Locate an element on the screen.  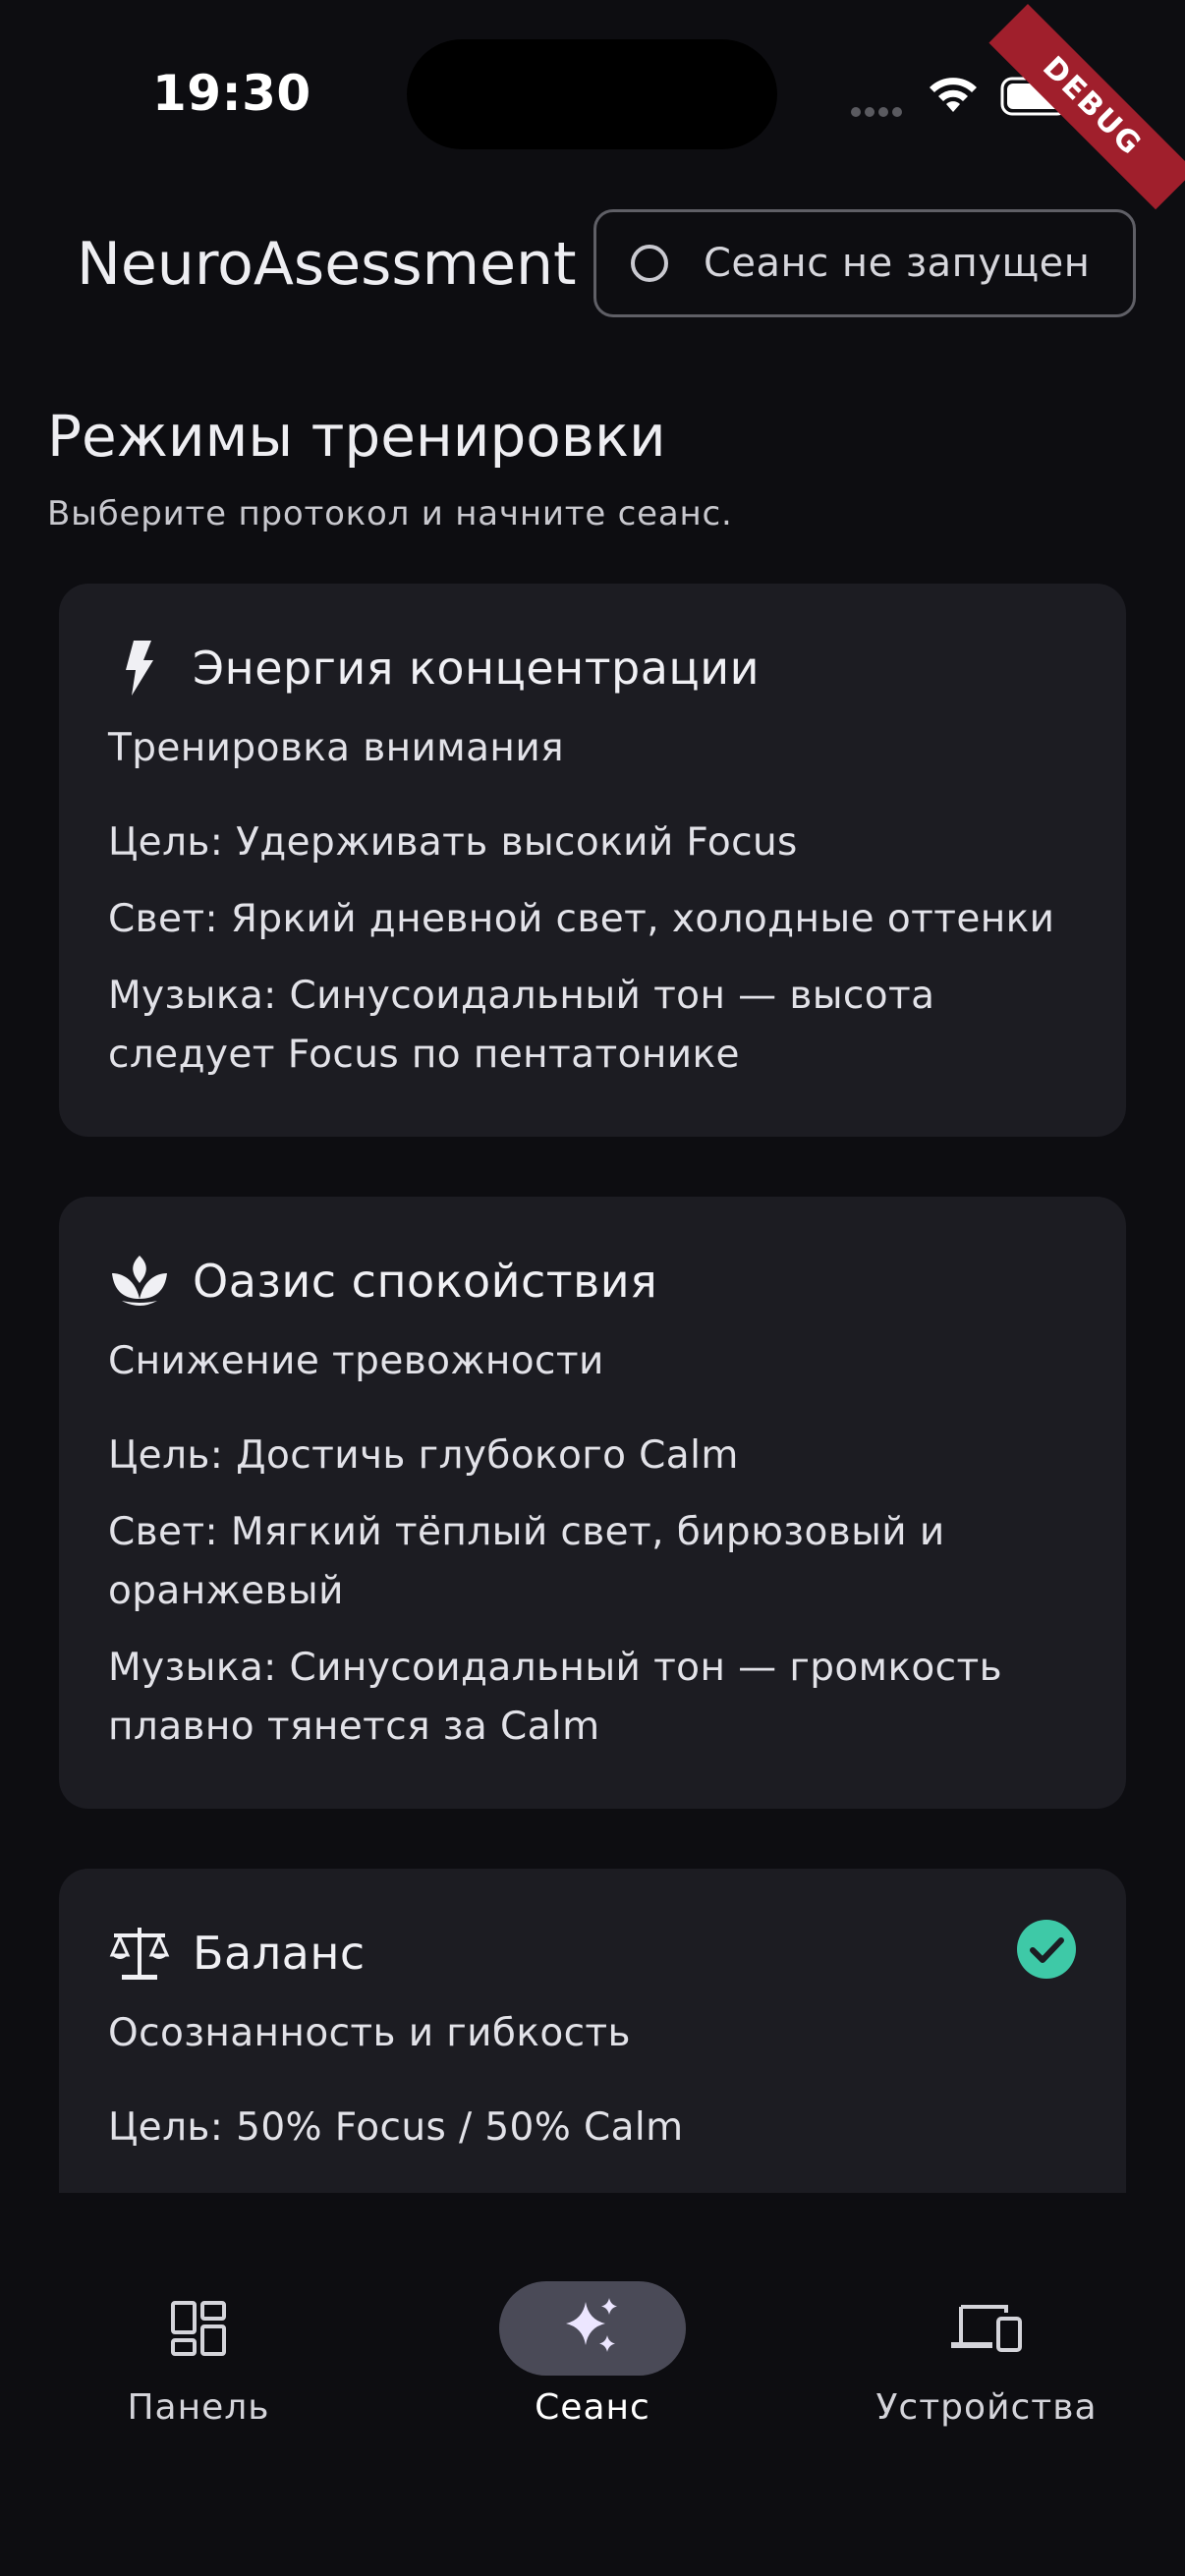
mode-subtitle: Осознанность и гибкость is located at coordinates (370, 2033).